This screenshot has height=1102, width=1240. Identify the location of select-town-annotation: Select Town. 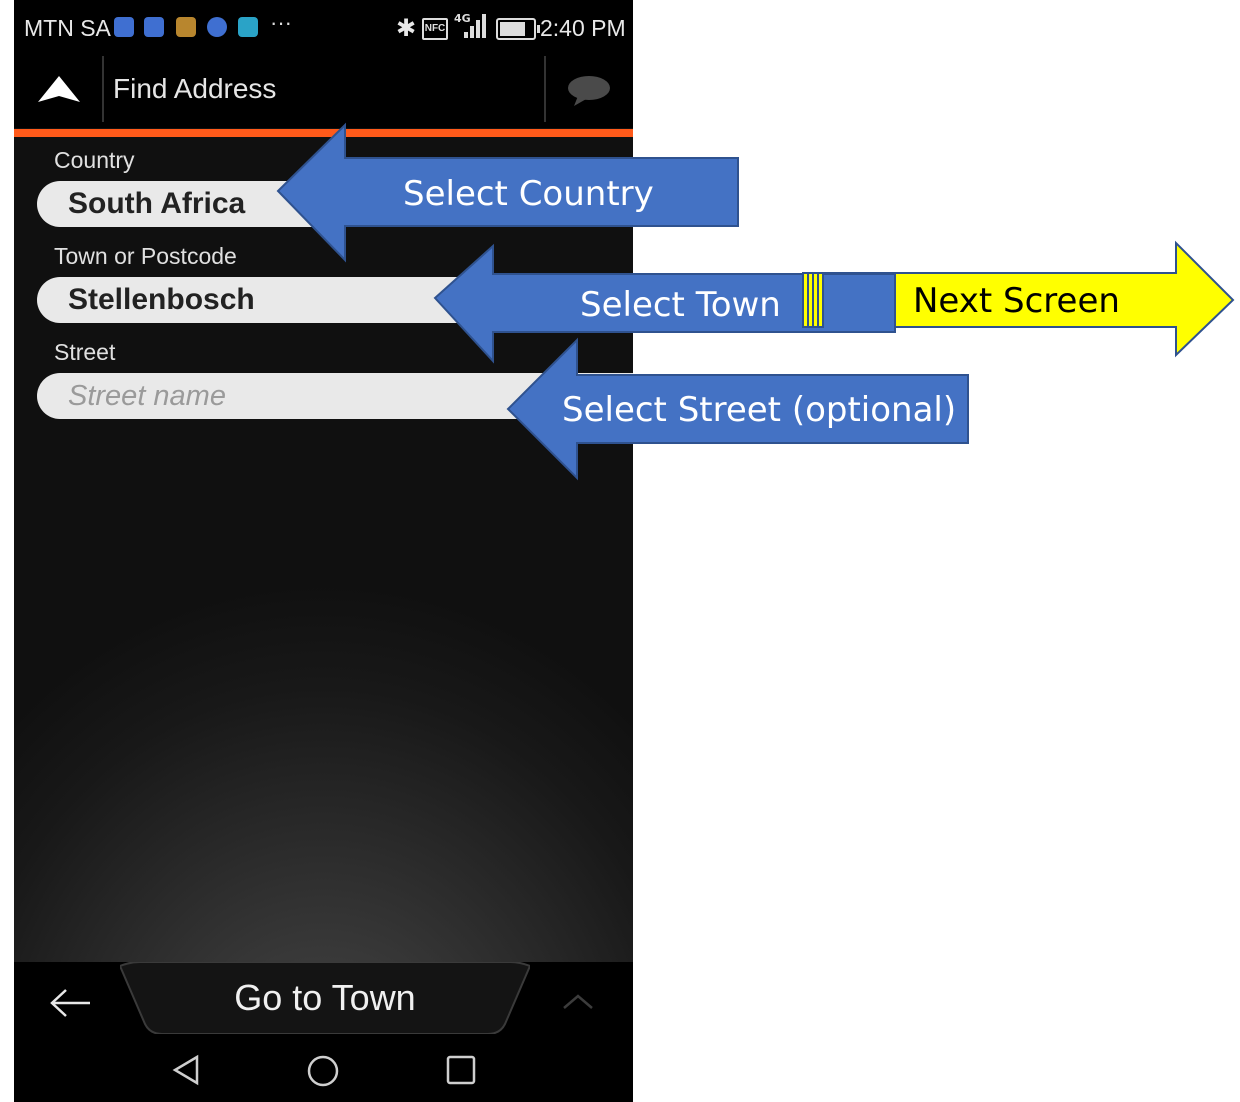
(680, 305).